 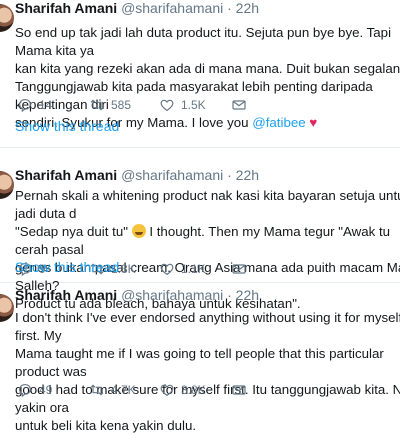 I want to click on like-count: 1.5K, so click(x=193, y=105).